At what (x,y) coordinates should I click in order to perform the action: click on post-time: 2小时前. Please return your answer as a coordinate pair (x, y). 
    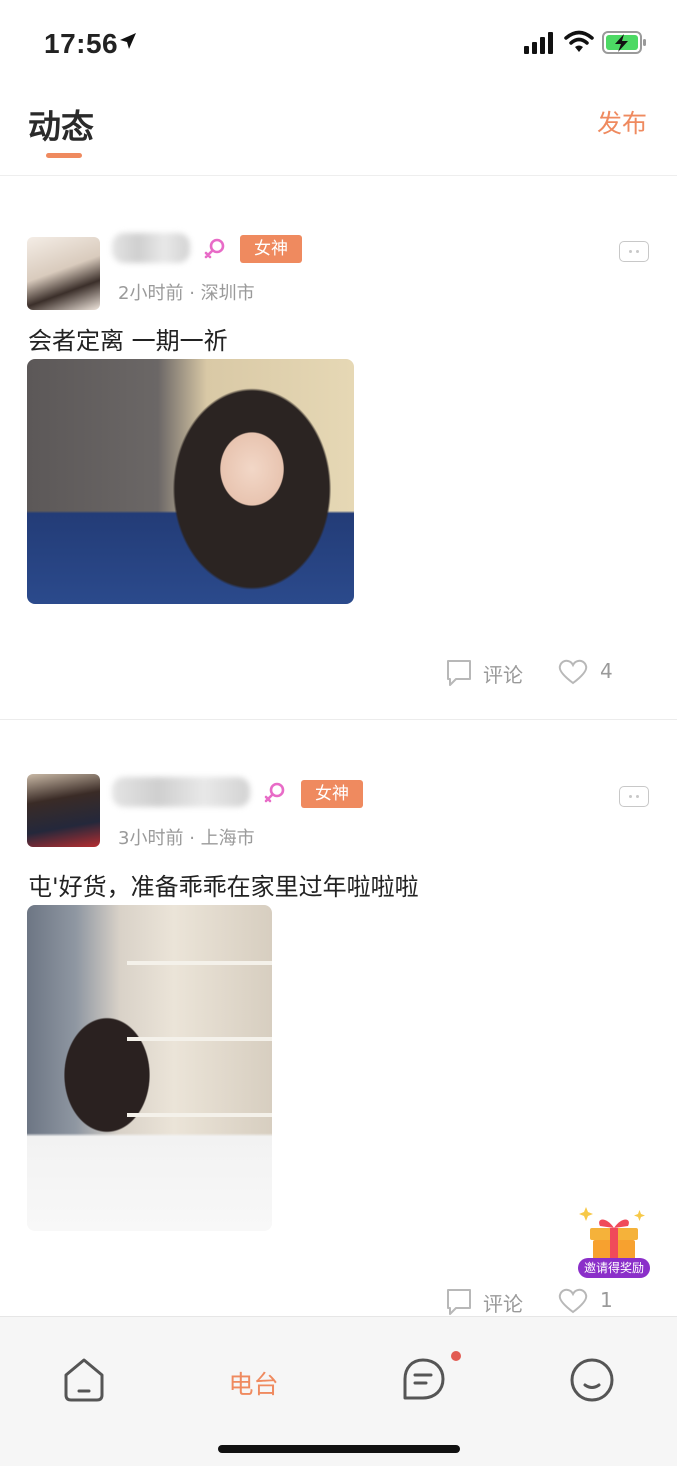
    Looking at the image, I should click on (151, 293).